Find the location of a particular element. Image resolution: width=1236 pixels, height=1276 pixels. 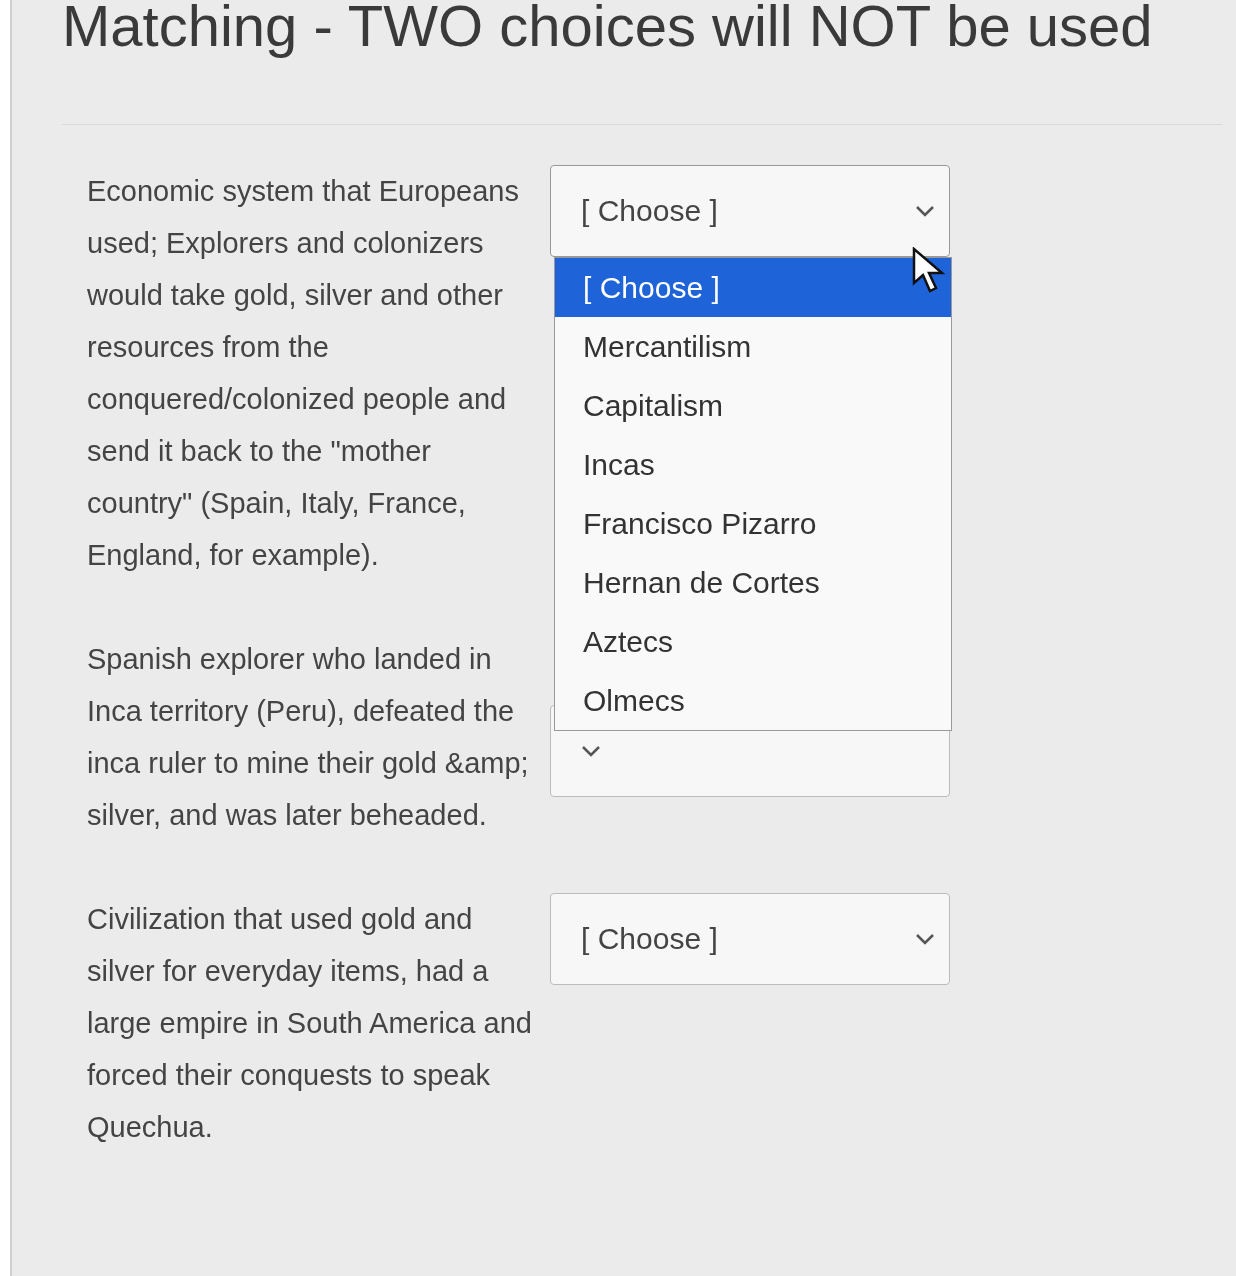

dropdown-option: Incas is located at coordinates (753, 464).